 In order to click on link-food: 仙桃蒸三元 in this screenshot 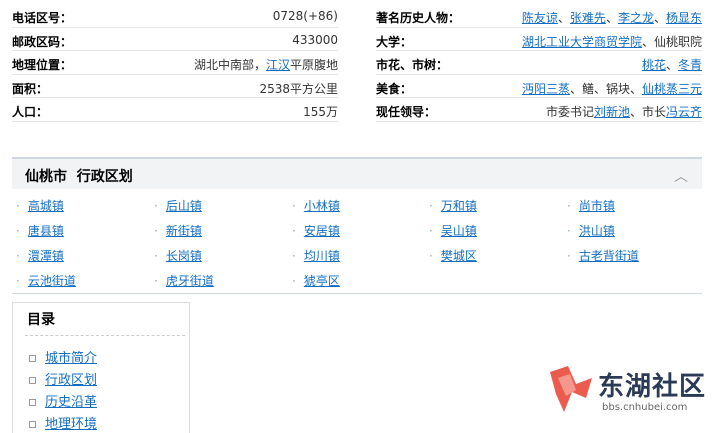, I will do `click(672, 89)`.